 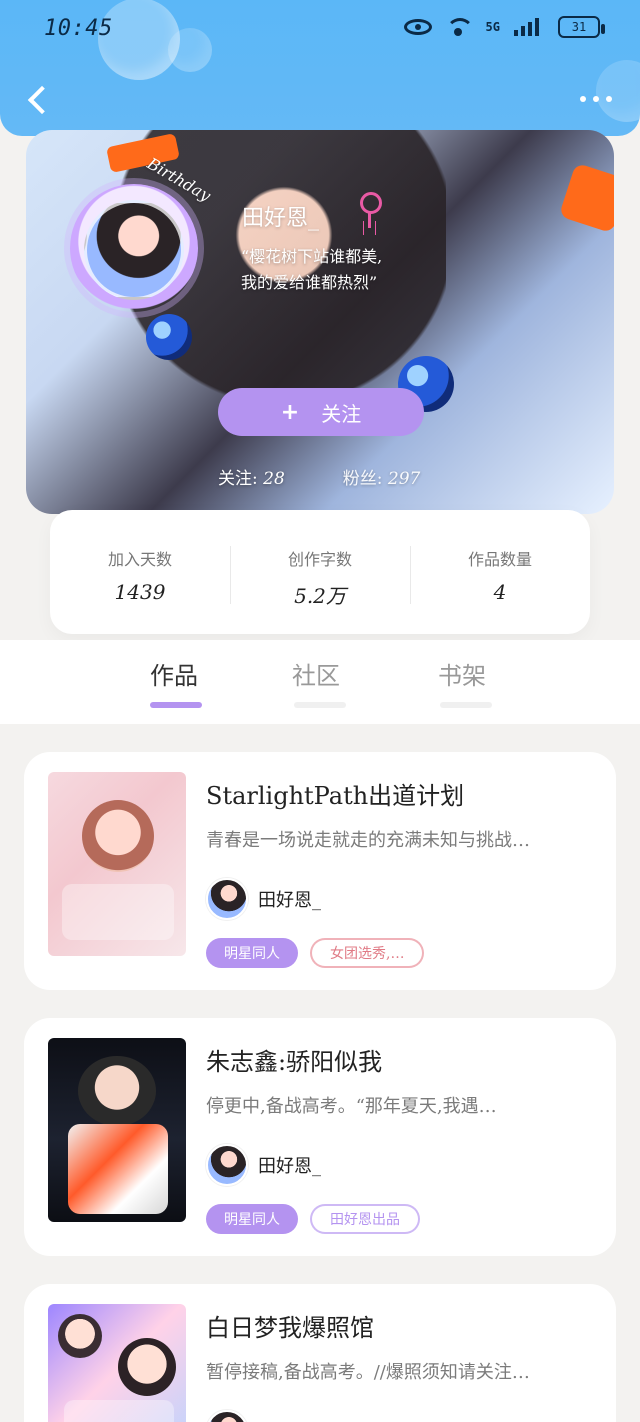 I want to click on work-title: 白日梦我爆照馆, so click(x=290, y=1325).